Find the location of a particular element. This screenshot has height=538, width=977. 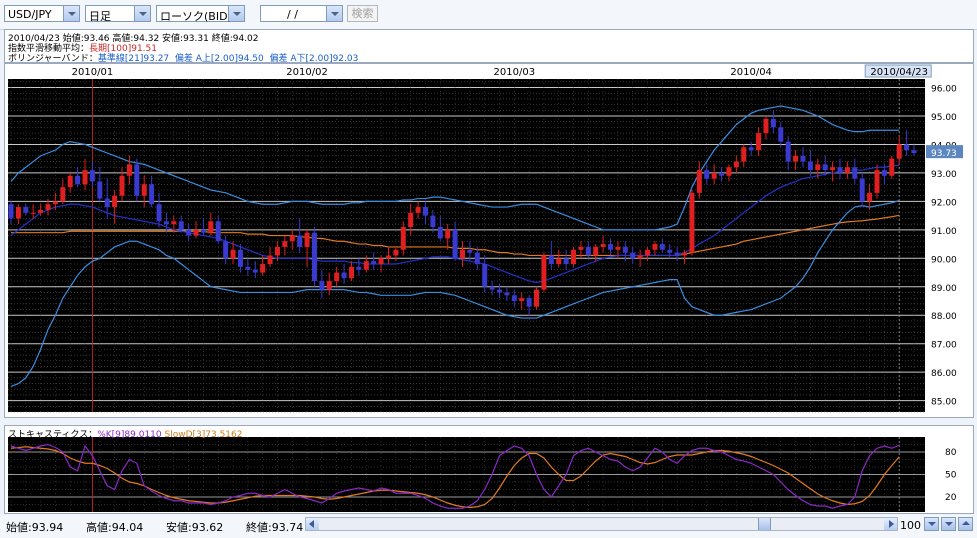

date-select: / / is located at coordinates (301, 13).